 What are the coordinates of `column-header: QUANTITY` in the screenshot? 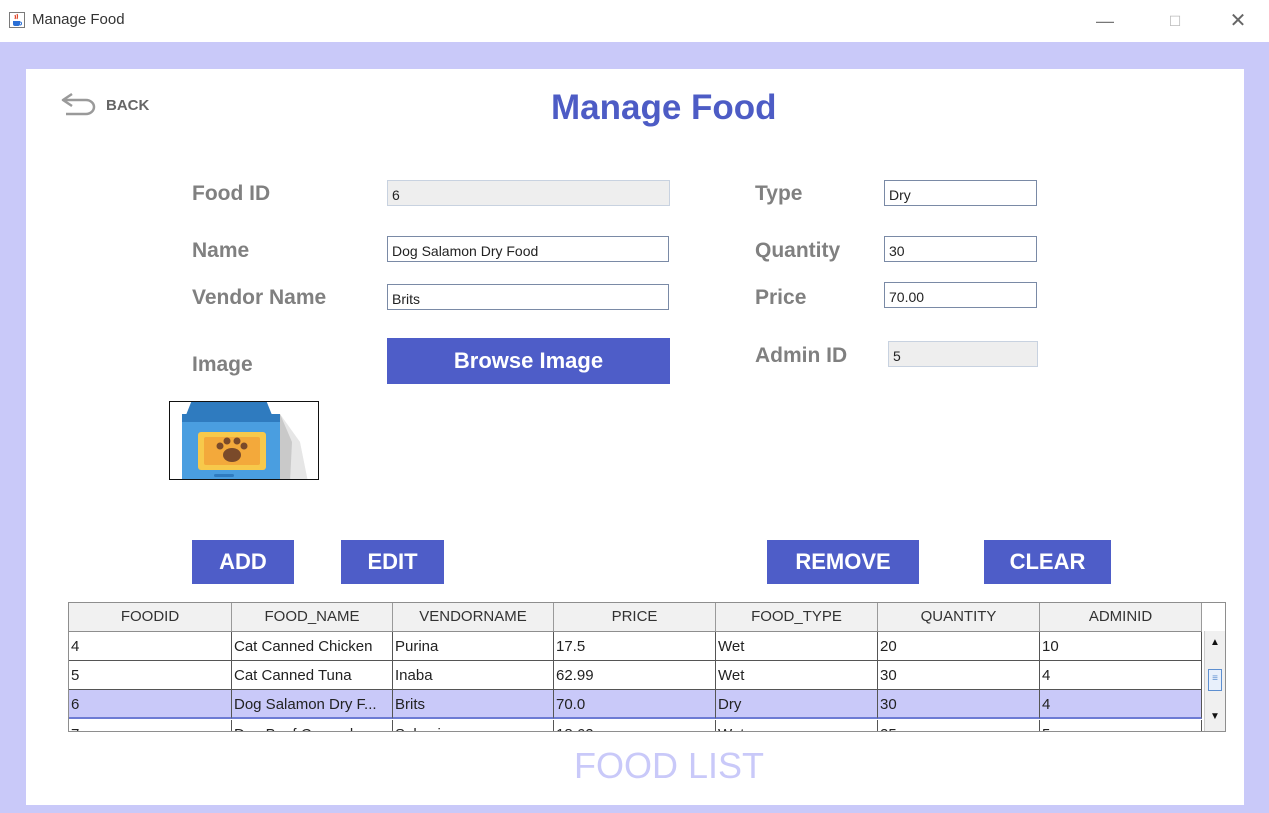 It's located at (959, 617).